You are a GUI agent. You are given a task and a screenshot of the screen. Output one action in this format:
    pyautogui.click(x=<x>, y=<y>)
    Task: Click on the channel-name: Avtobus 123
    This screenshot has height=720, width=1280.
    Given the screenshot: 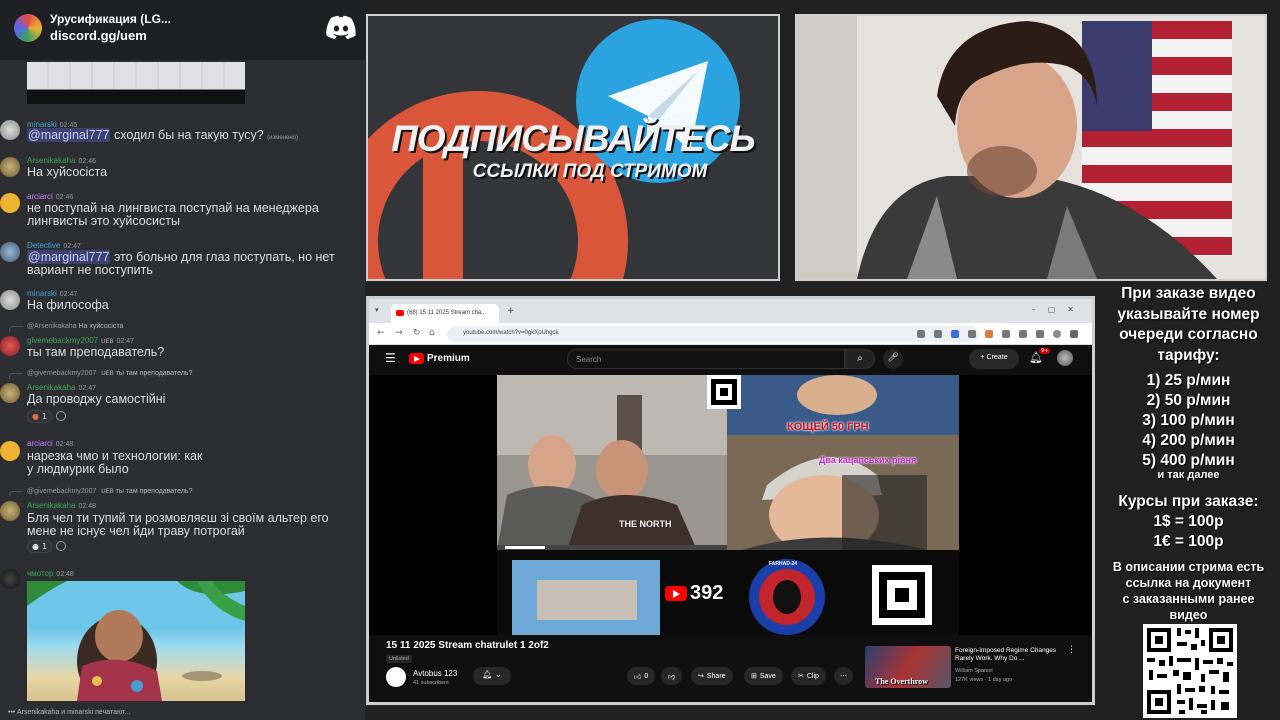 What is the action you would take?
    pyautogui.click(x=435, y=673)
    